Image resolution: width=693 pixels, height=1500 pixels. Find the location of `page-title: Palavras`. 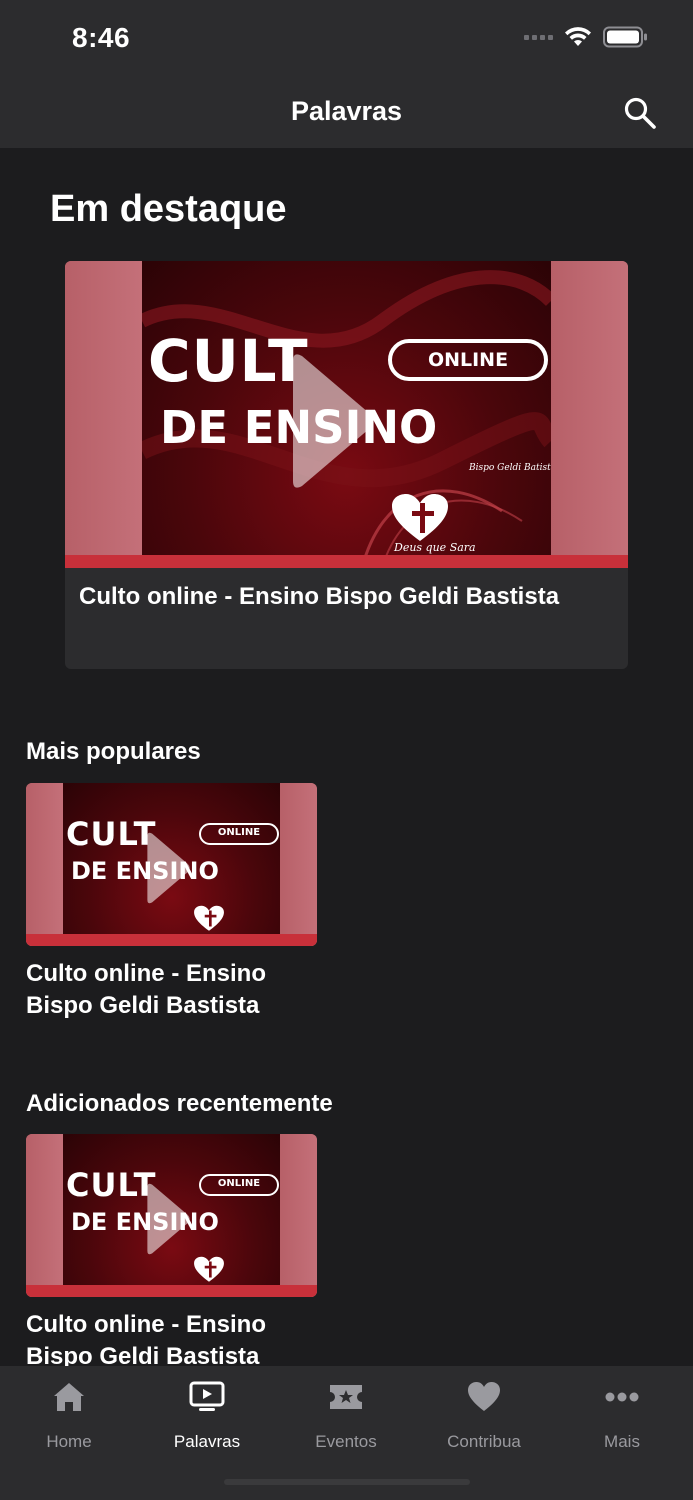

page-title: Palavras is located at coordinates (346, 111).